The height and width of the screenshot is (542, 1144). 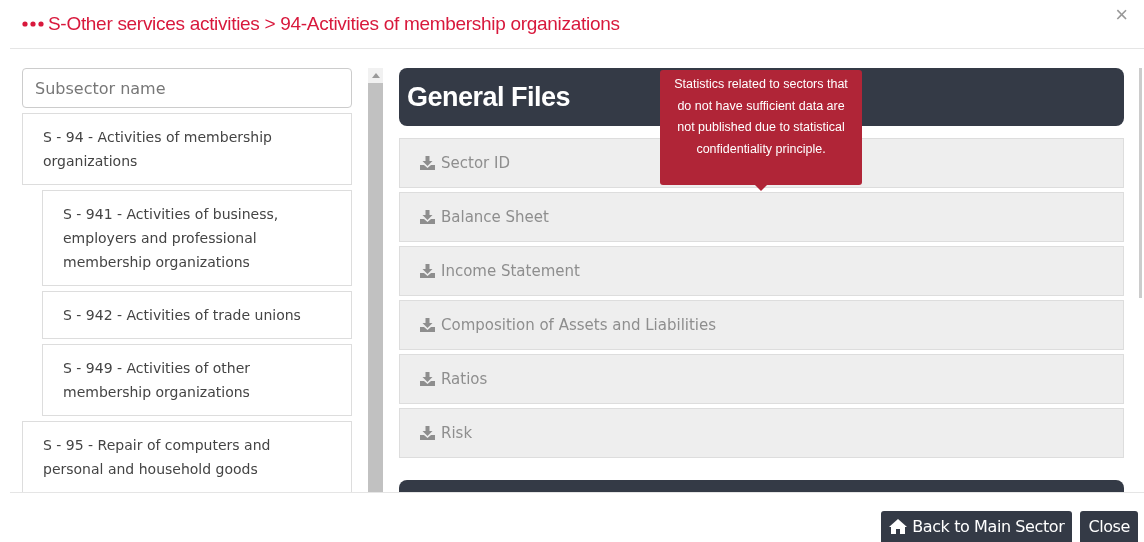 I want to click on tooltip: Statistics related to sectors that do not have sufficient data are not published due to statistical confidentiality principle., so click(x=761, y=127).